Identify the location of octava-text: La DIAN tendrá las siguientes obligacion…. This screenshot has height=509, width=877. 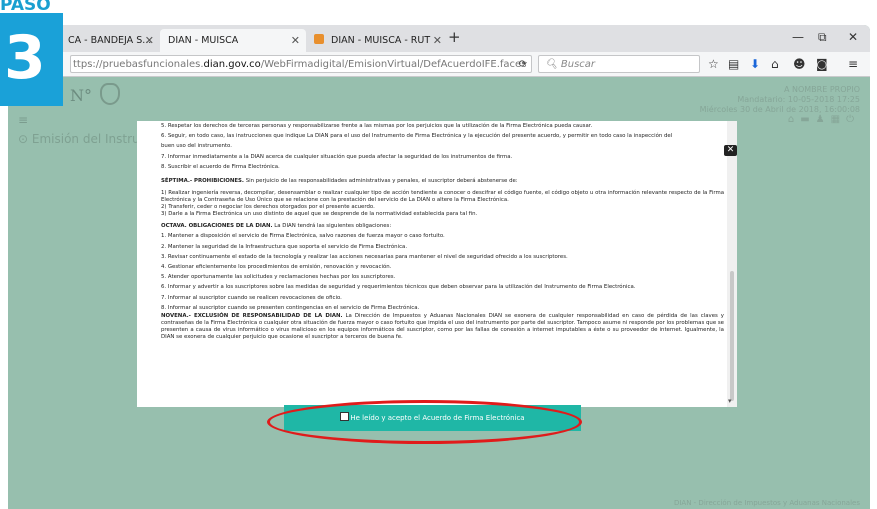
(333, 226).